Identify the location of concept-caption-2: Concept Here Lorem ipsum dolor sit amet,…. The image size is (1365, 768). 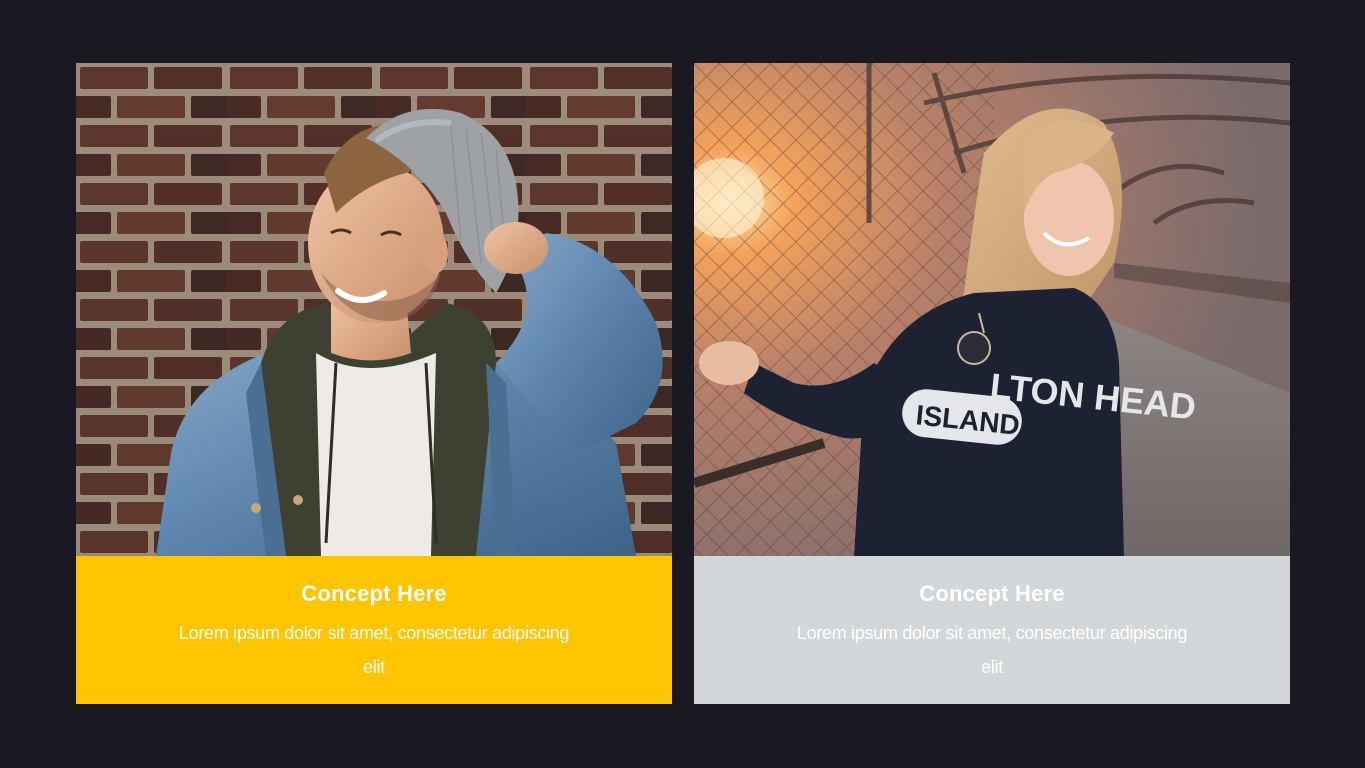
(992, 630).